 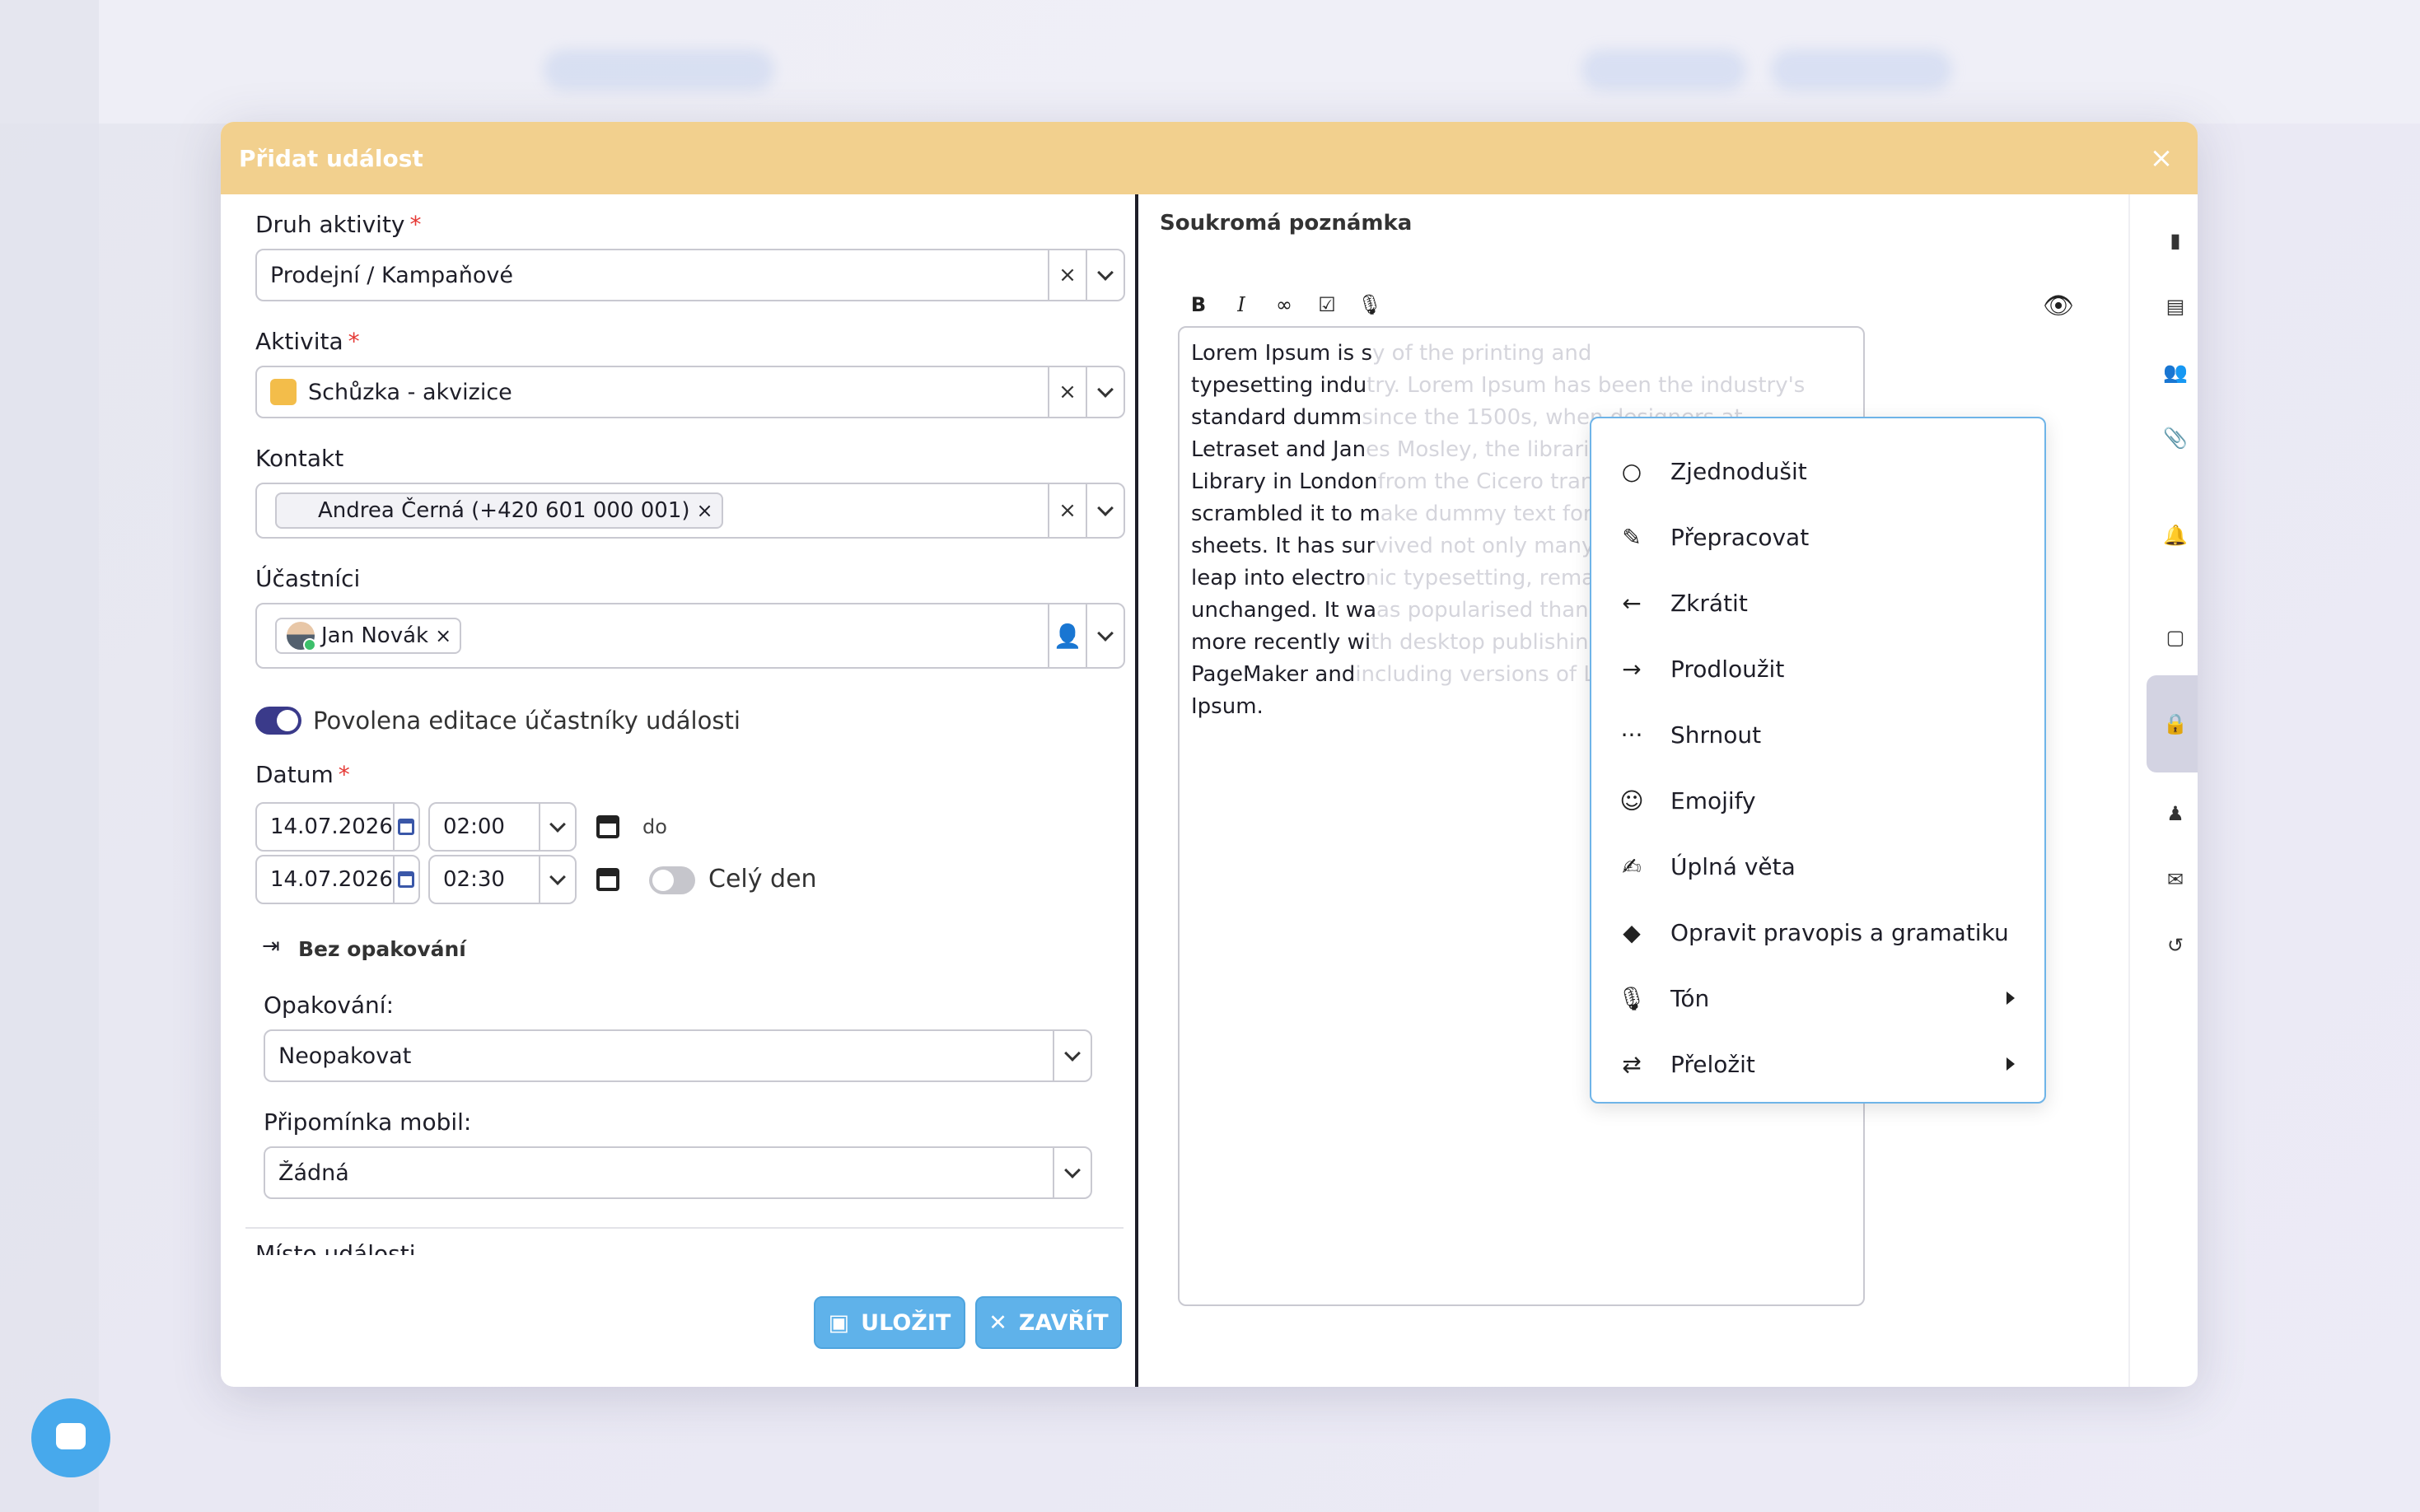 What do you see at coordinates (1713, 800) in the screenshot?
I see `ai-menu-item-label: Emojify` at bounding box center [1713, 800].